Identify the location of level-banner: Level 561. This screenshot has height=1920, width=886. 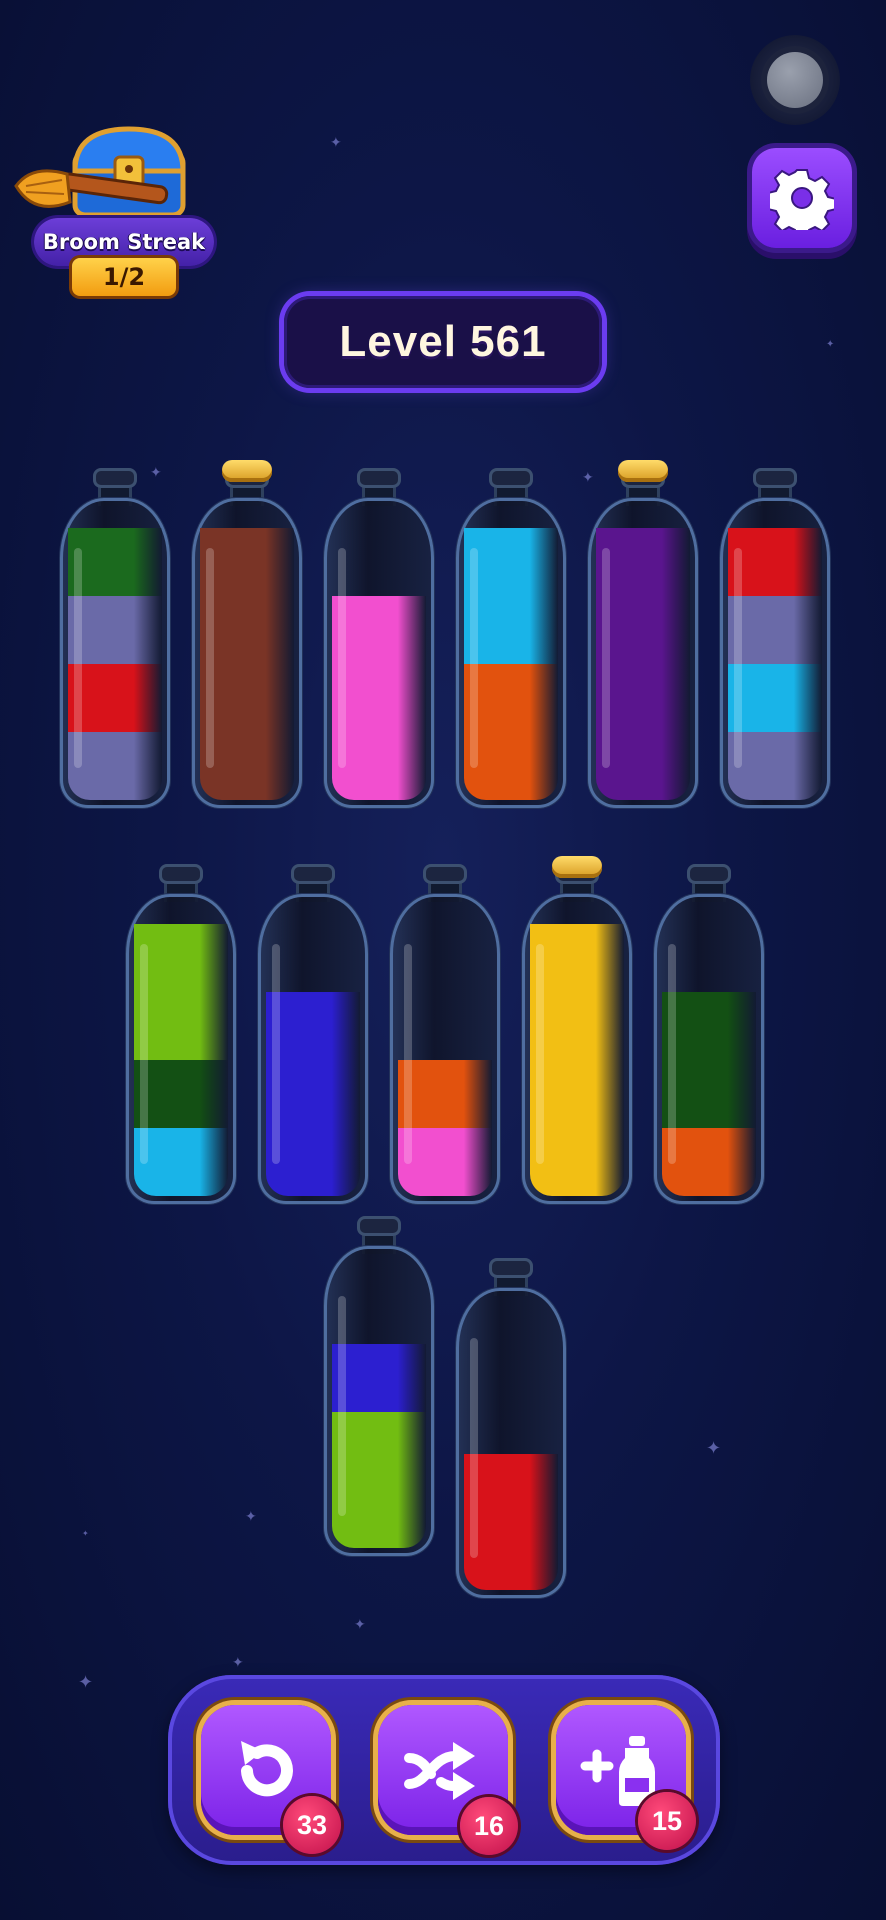
(443, 342).